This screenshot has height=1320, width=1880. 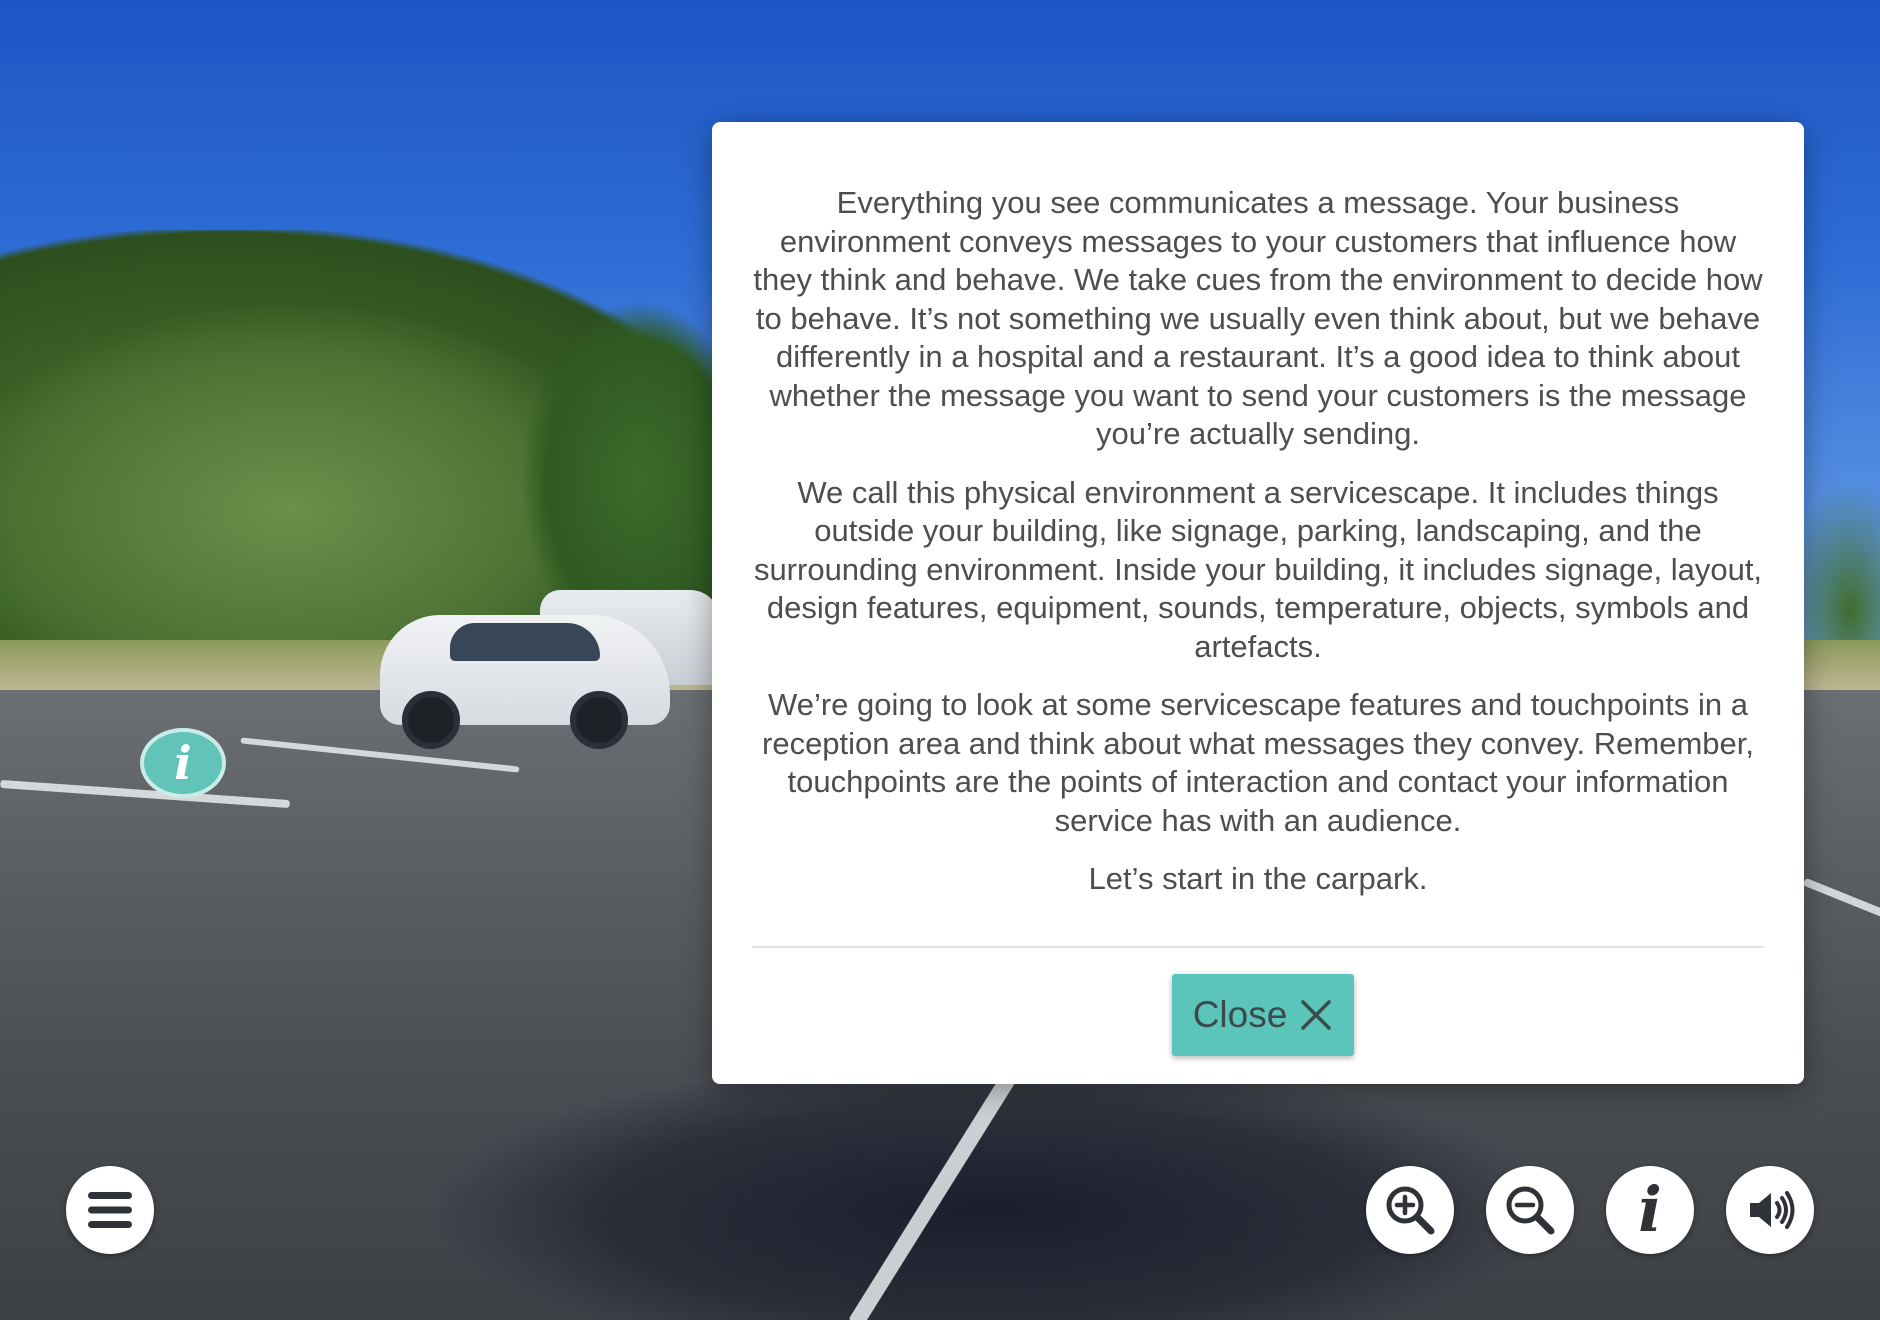 What do you see at coordinates (1258, 878) in the screenshot?
I see `dialog-paragraph: Let’s start in the carpark.` at bounding box center [1258, 878].